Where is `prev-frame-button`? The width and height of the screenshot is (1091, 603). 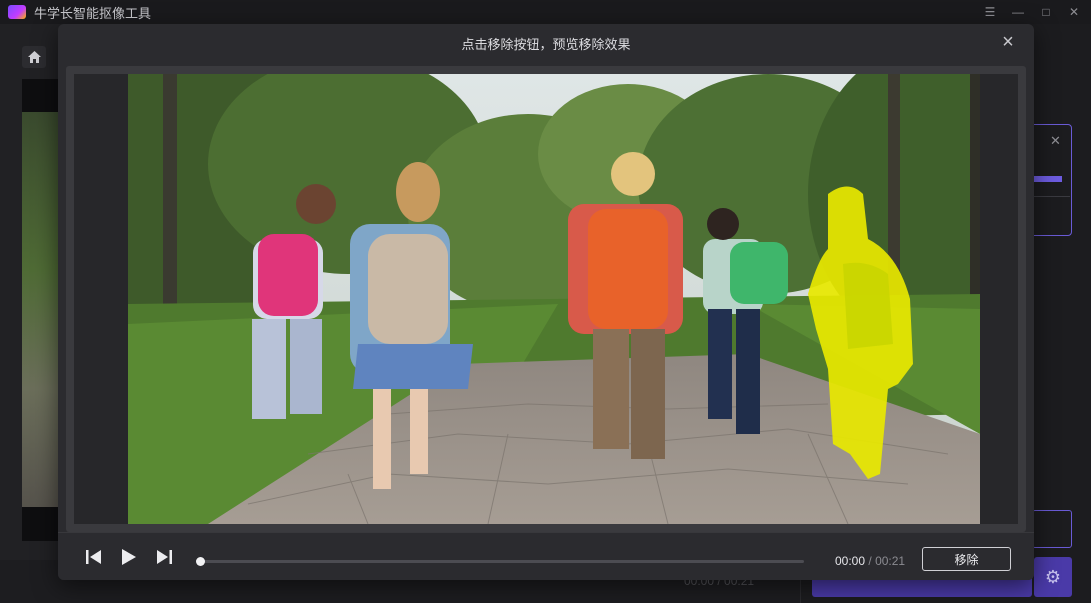 prev-frame-button is located at coordinates (94, 557).